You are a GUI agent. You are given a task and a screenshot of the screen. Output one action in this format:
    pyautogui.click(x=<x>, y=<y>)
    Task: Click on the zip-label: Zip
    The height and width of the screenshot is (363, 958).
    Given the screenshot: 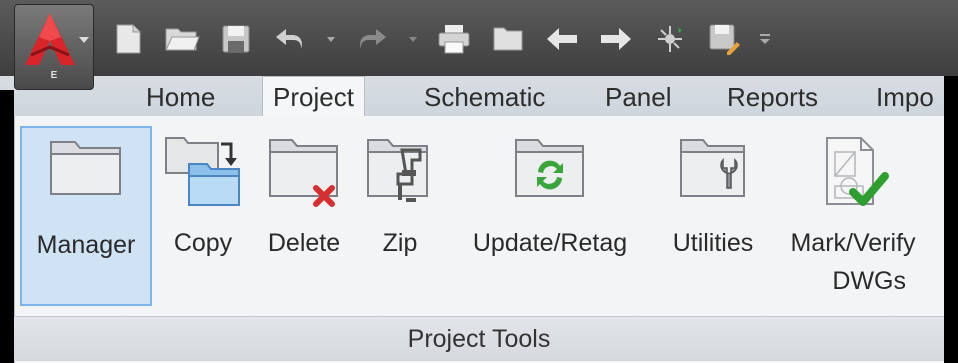 What is the action you would take?
    pyautogui.click(x=400, y=243)
    